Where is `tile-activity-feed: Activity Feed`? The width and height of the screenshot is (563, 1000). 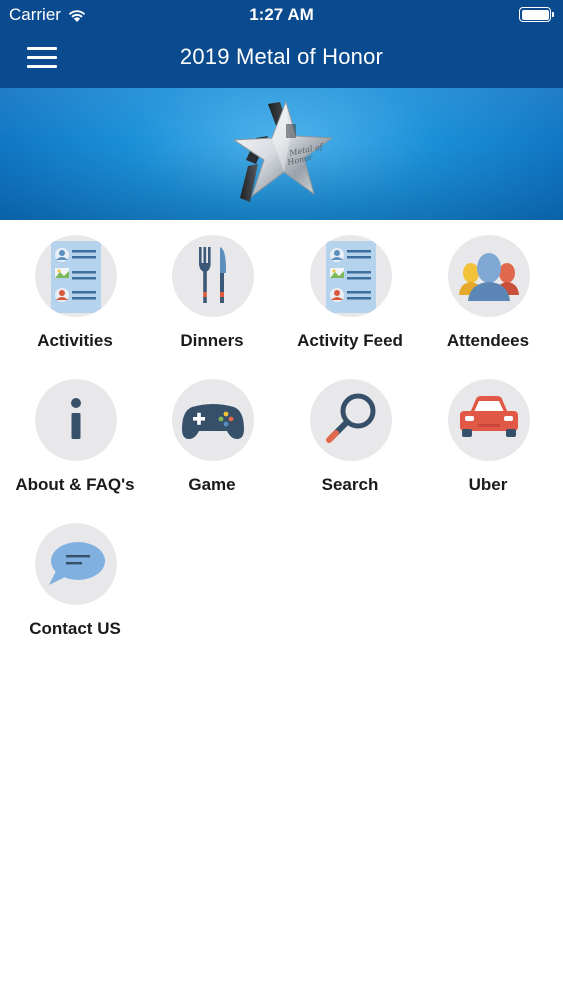 tile-activity-feed: Activity Feed is located at coordinates (350, 290).